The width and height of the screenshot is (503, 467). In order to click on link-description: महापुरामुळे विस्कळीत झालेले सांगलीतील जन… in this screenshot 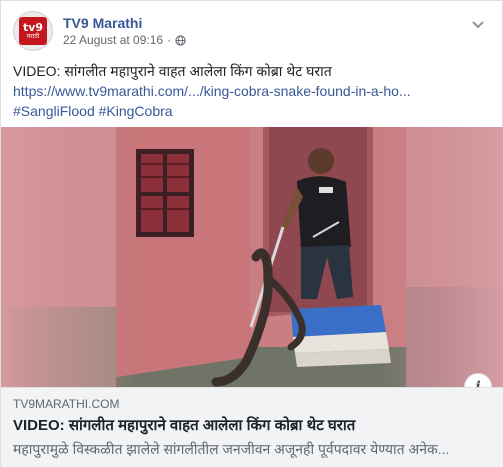, I will do `click(231, 449)`.